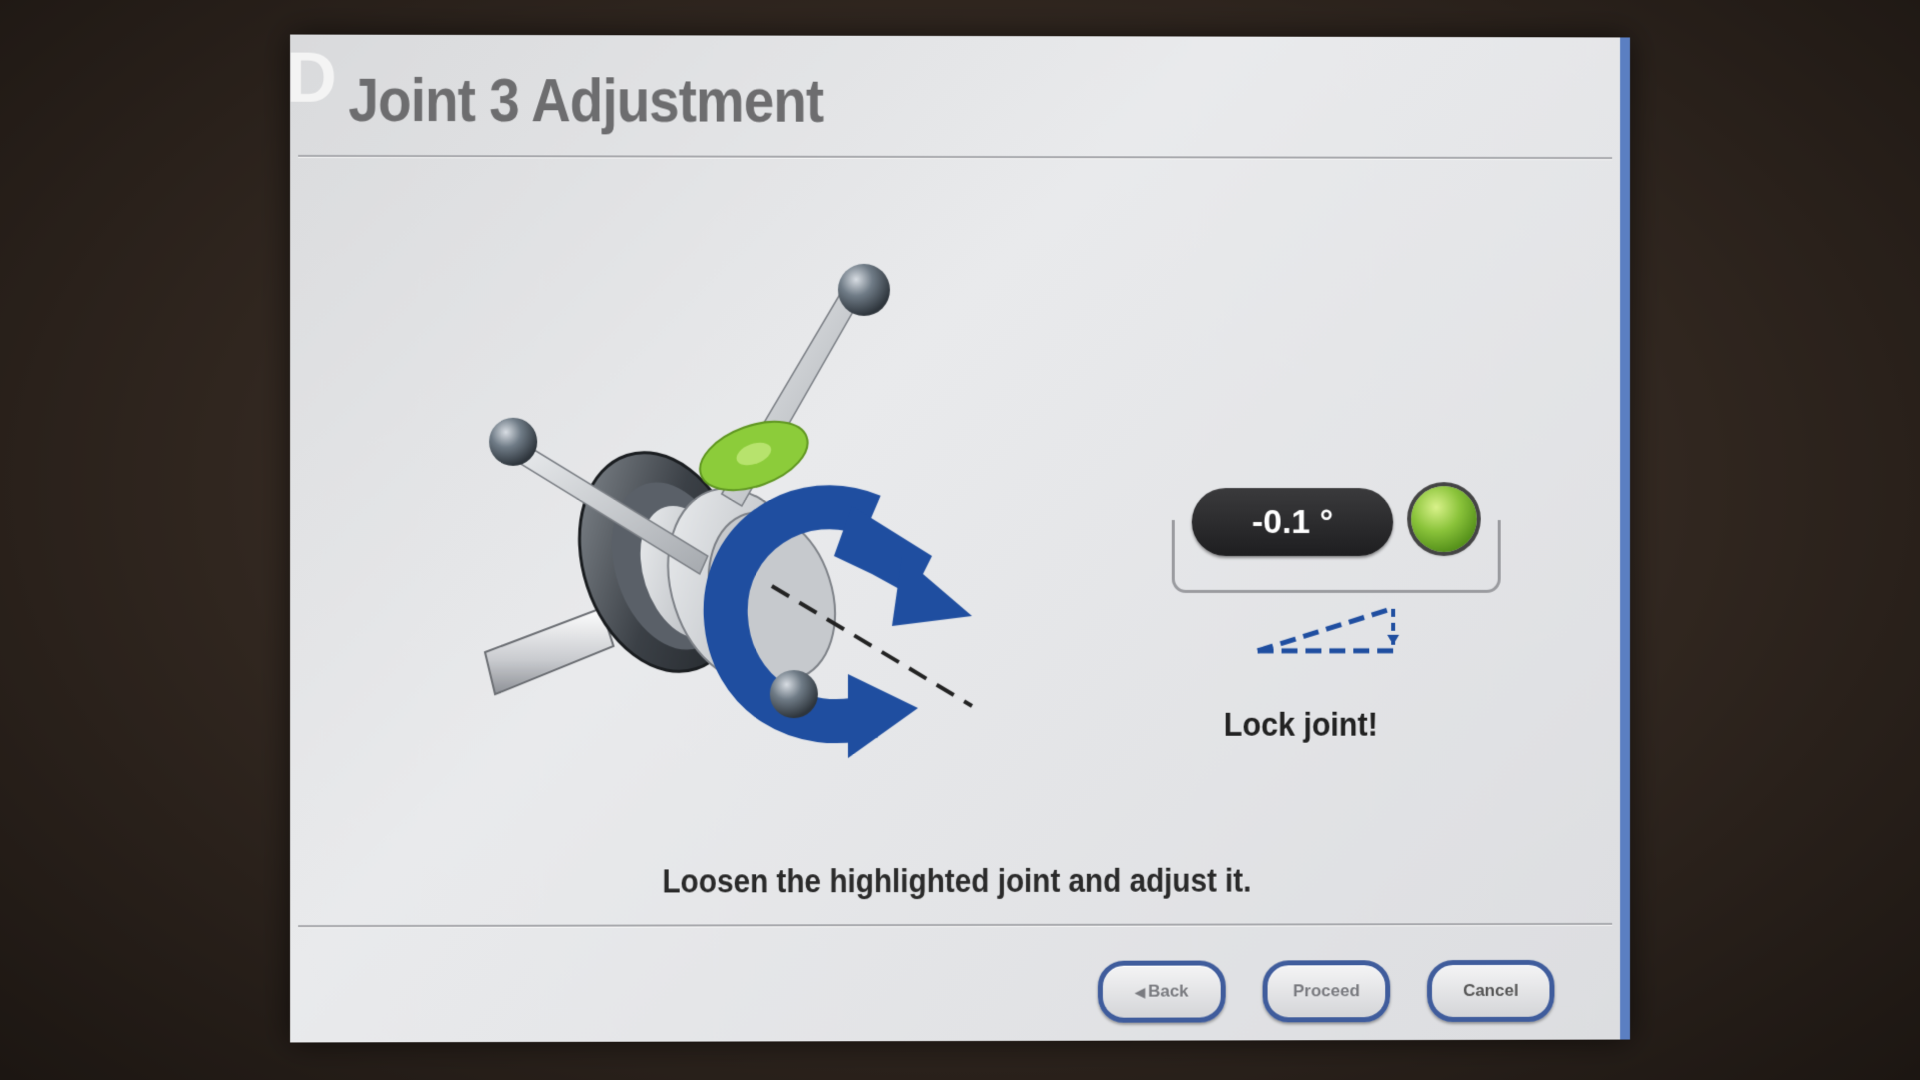 Image resolution: width=1920 pixels, height=1080 pixels. I want to click on angle-slope-icon, so click(1331, 631).